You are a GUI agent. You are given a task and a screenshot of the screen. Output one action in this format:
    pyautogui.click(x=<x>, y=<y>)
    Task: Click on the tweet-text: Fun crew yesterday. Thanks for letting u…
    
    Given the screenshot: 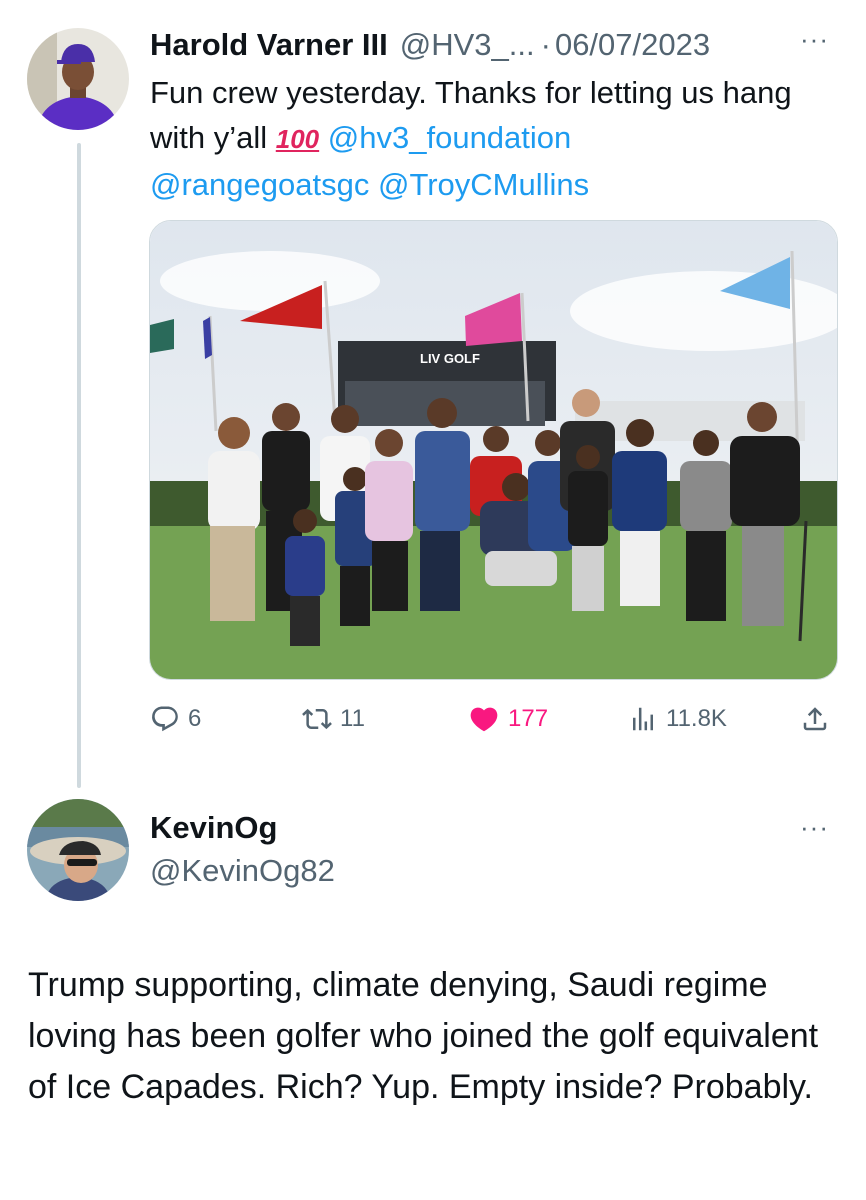 What is the action you would take?
    pyautogui.click(x=495, y=138)
    